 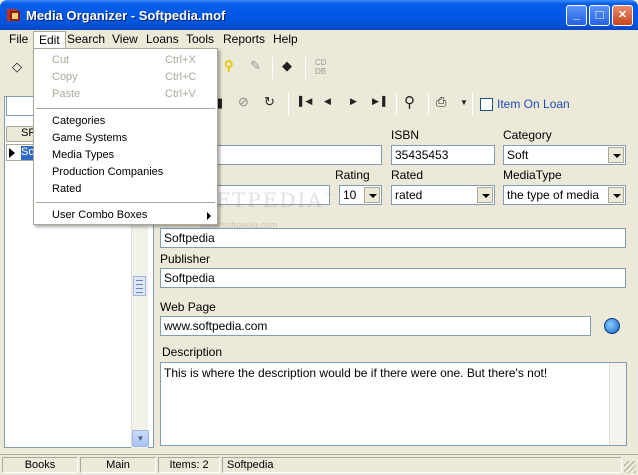 What do you see at coordinates (375, 326) in the screenshot?
I see `webpage-field: www.softpedia.com` at bounding box center [375, 326].